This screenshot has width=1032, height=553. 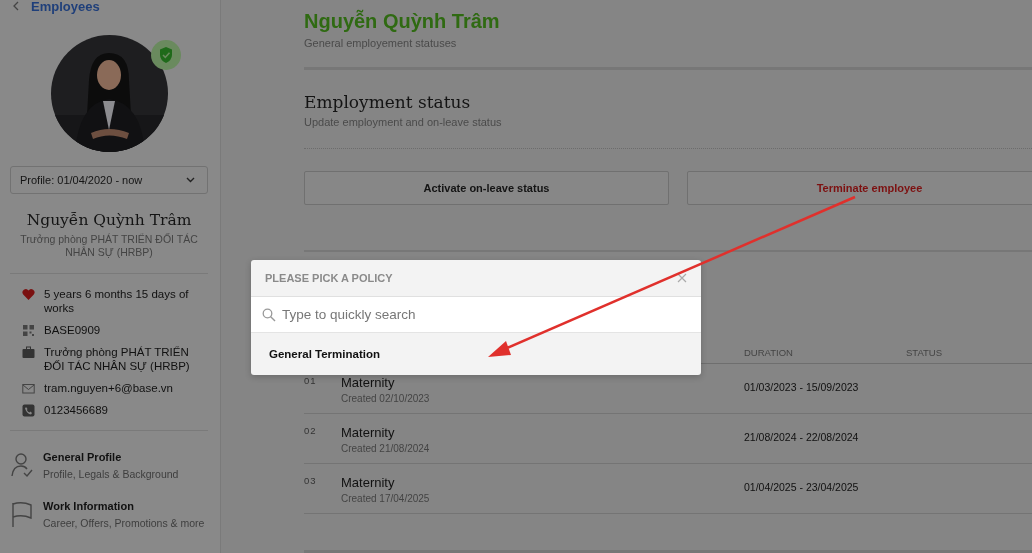 I want to click on nav-title: Work Information, so click(x=124, y=506).